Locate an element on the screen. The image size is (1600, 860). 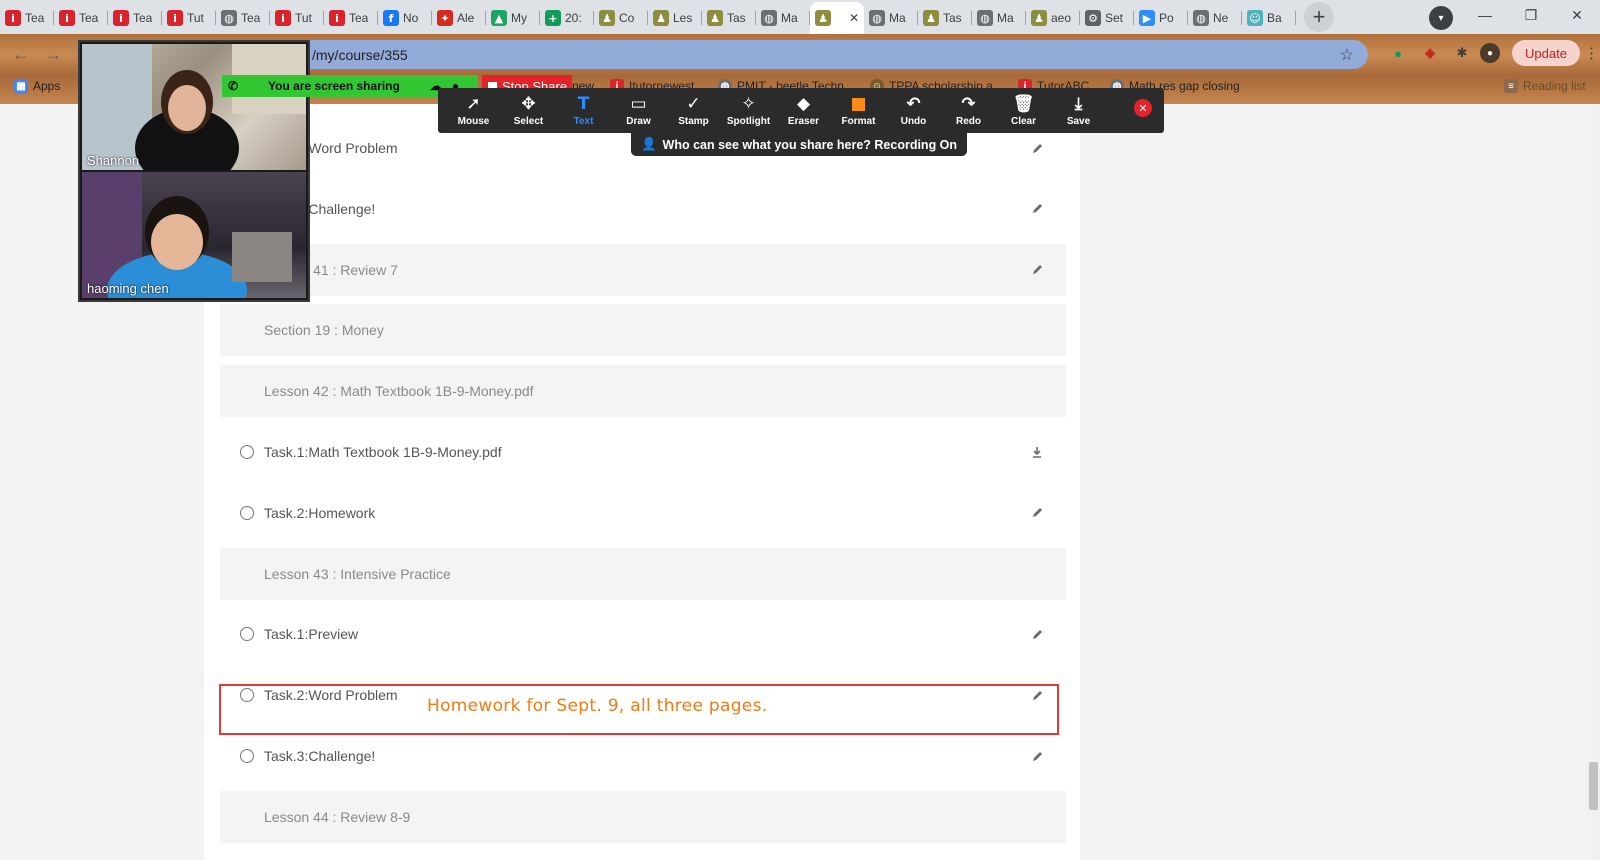
tool-label: Spotlight is located at coordinates (748, 121).